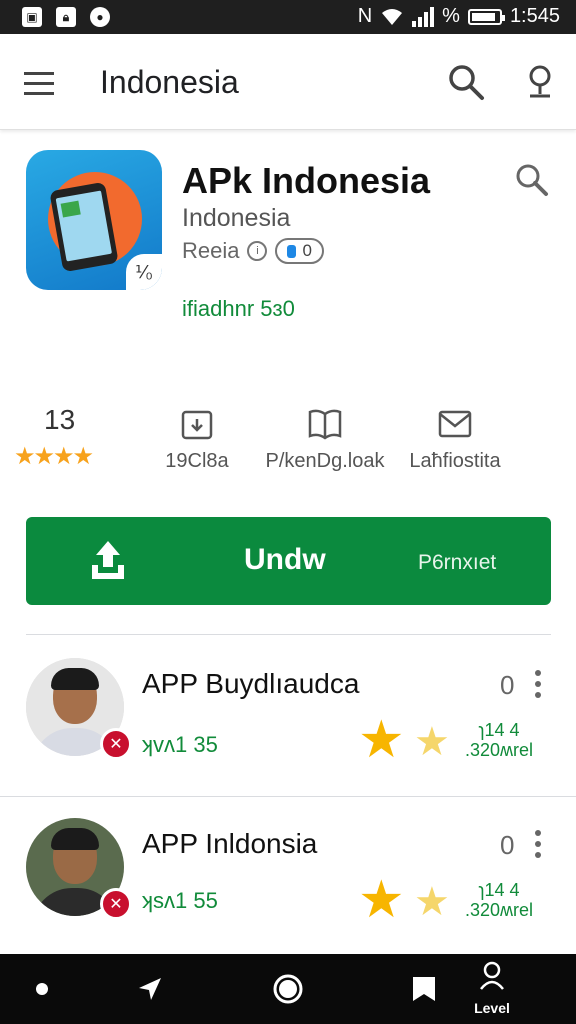 The width and height of the screenshot is (576, 1024). I want to click on home-icon, so click(288, 989).